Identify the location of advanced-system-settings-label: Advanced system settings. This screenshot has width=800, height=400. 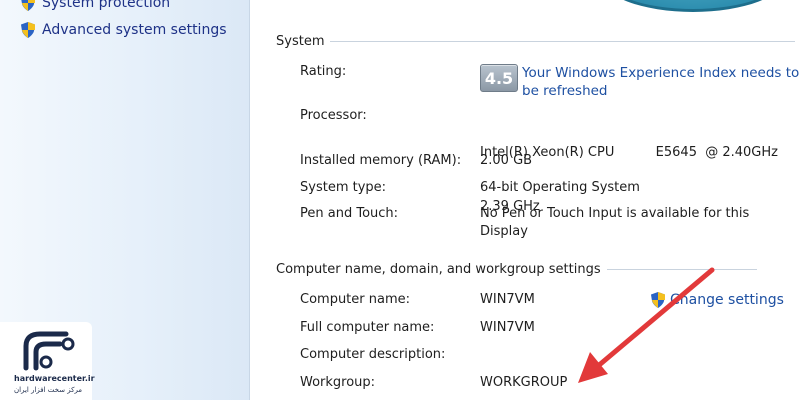
(134, 30).